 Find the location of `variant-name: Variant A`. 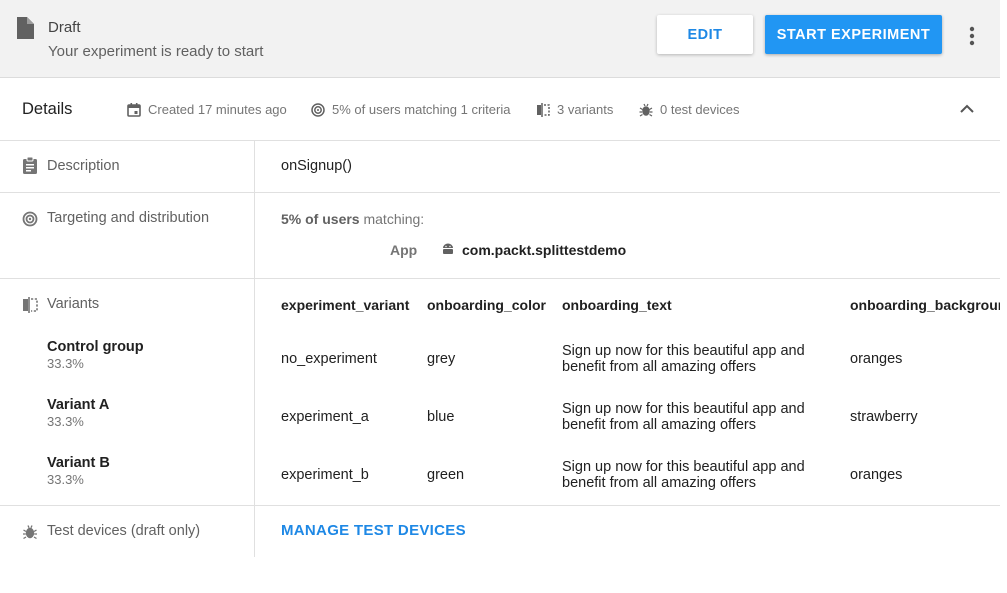

variant-name: Variant A is located at coordinates (78, 405).